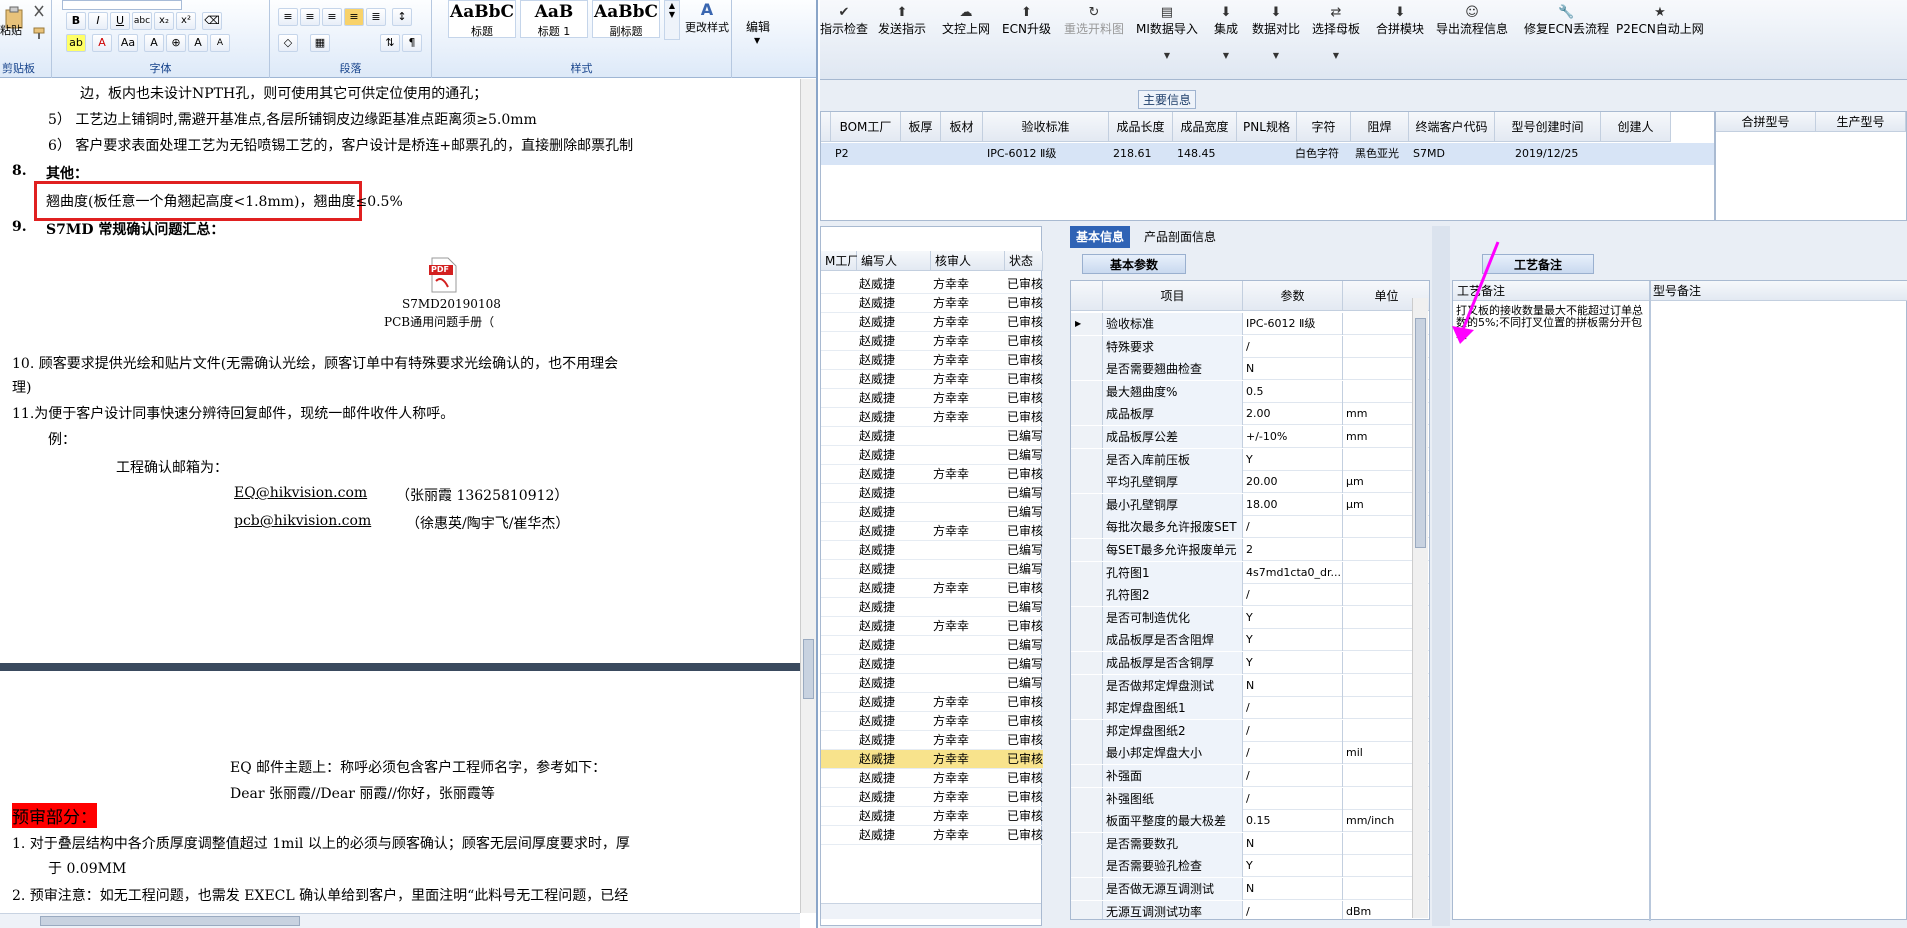  Describe the element at coordinates (968, 261) in the screenshot. I see `list-header: 核审人` at that location.